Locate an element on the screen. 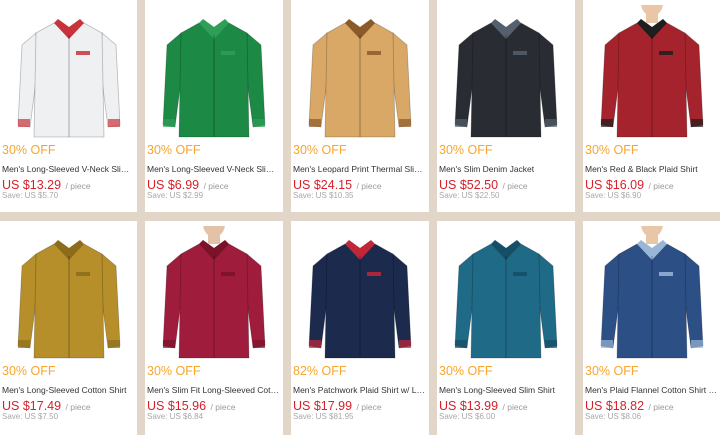  discount-badge: 82% OFF is located at coordinates (320, 371).